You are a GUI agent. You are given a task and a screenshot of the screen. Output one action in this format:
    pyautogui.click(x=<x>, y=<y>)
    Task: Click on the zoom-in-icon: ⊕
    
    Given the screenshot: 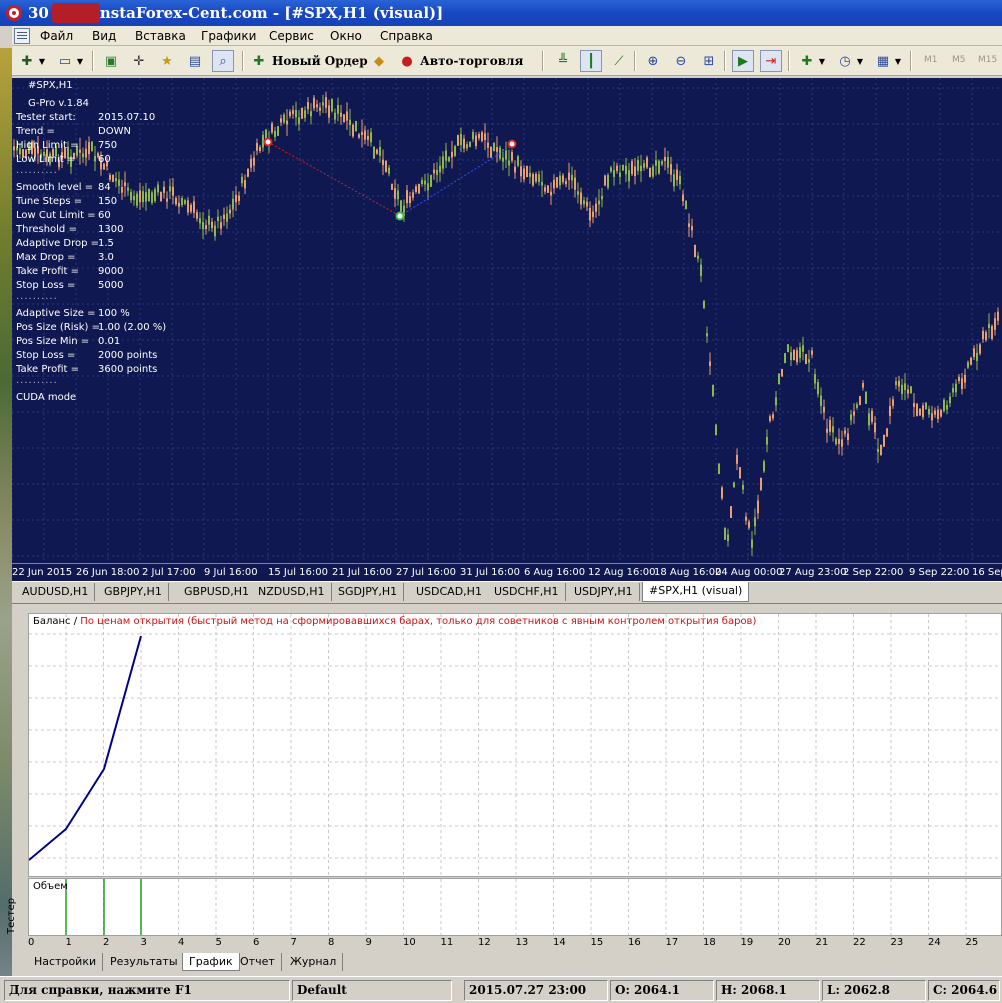 What is the action you would take?
    pyautogui.click(x=653, y=61)
    